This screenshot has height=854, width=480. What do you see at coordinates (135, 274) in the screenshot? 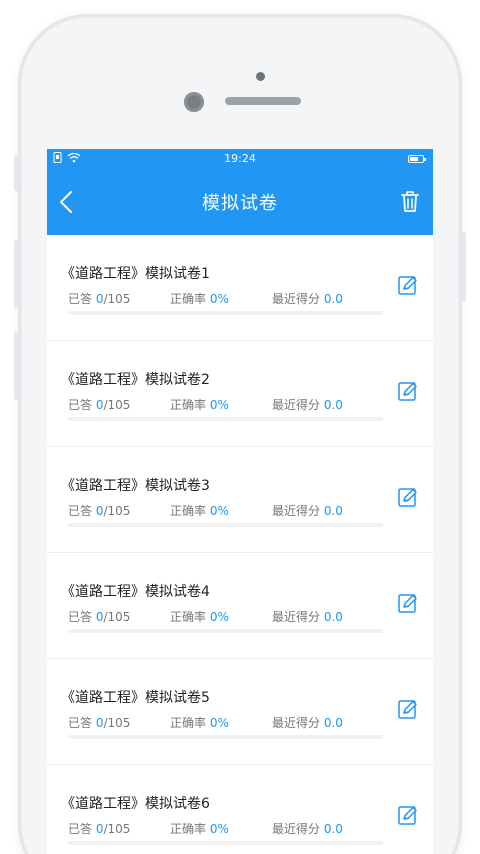
I see `paper-title: 《道路工程》模拟试卷1` at bounding box center [135, 274].